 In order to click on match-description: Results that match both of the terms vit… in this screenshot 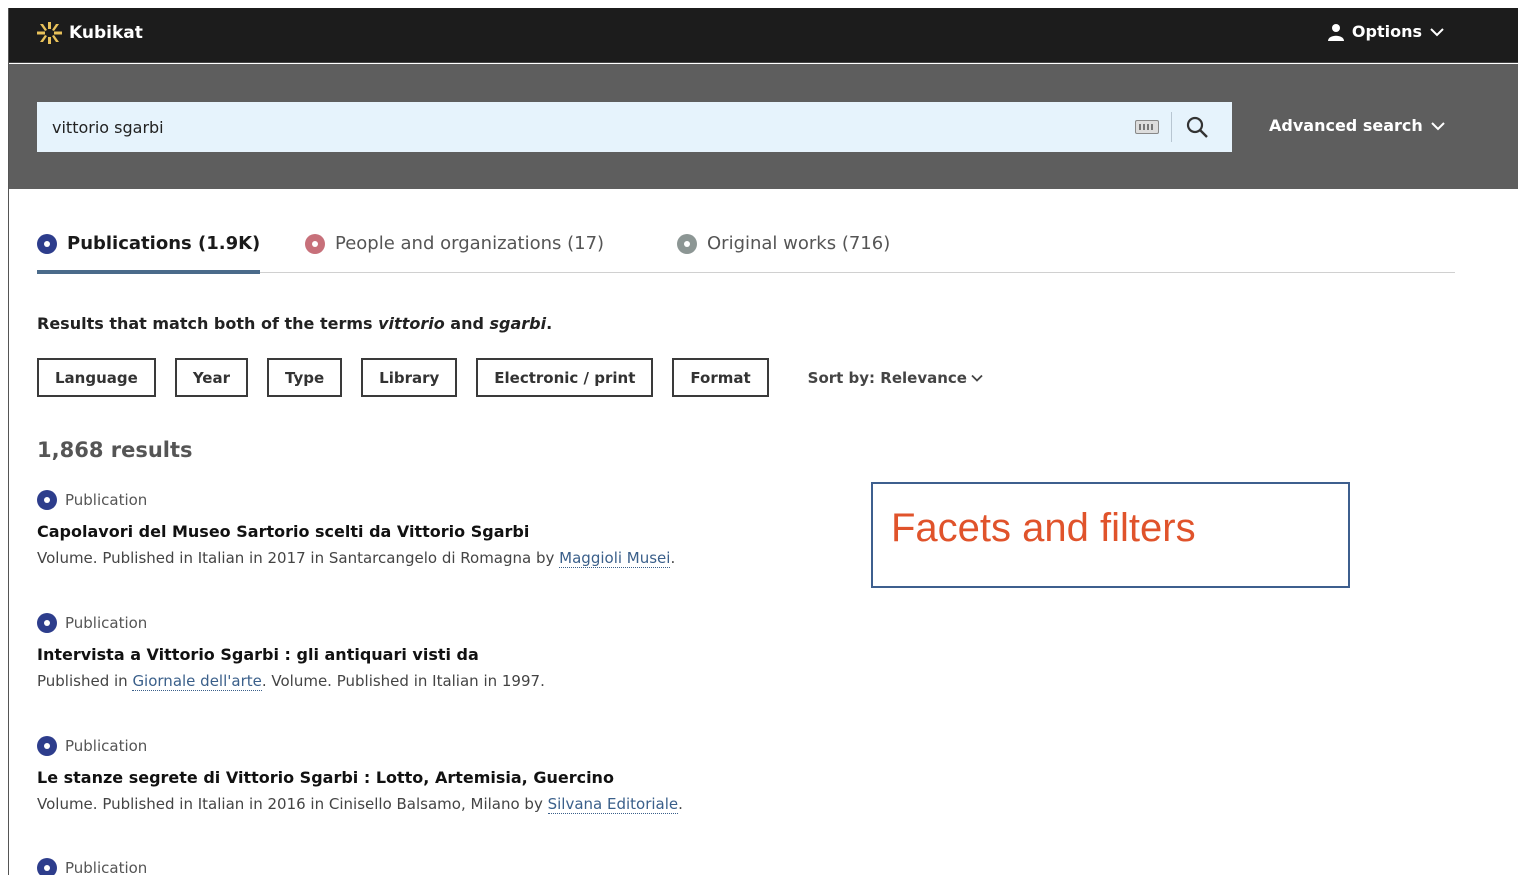, I will do `click(294, 323)`.